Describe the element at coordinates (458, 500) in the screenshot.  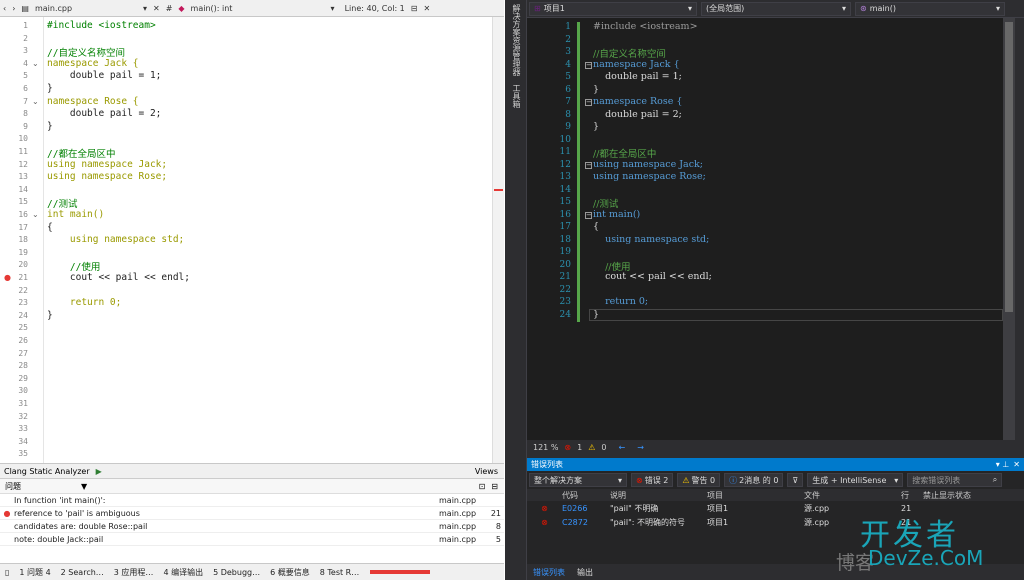
I see `problem-file: main.cpp` at that location.